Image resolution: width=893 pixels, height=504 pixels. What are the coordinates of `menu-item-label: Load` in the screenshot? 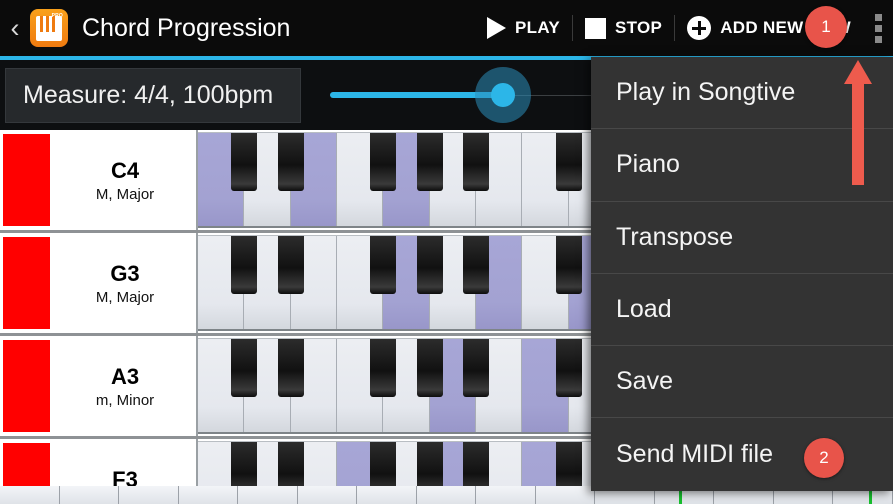 It's located at (644, 309).